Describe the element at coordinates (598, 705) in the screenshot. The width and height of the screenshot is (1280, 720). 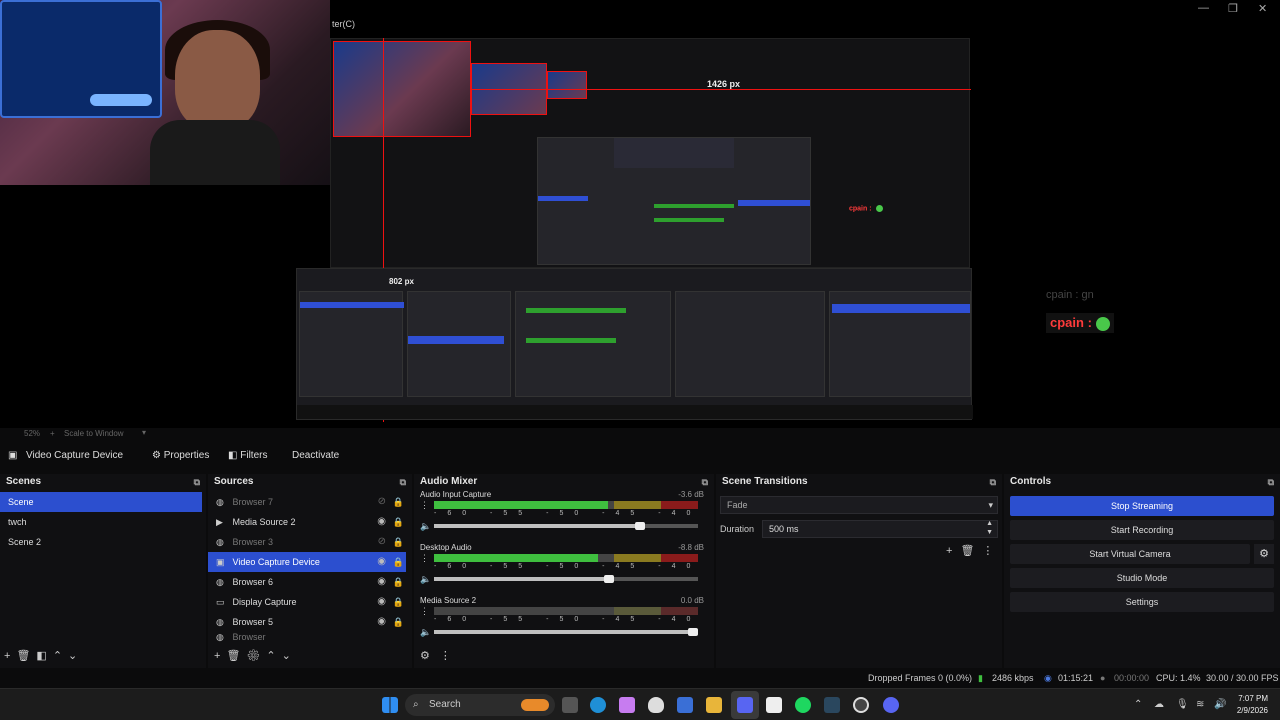
I see `edge-icon` at that location.